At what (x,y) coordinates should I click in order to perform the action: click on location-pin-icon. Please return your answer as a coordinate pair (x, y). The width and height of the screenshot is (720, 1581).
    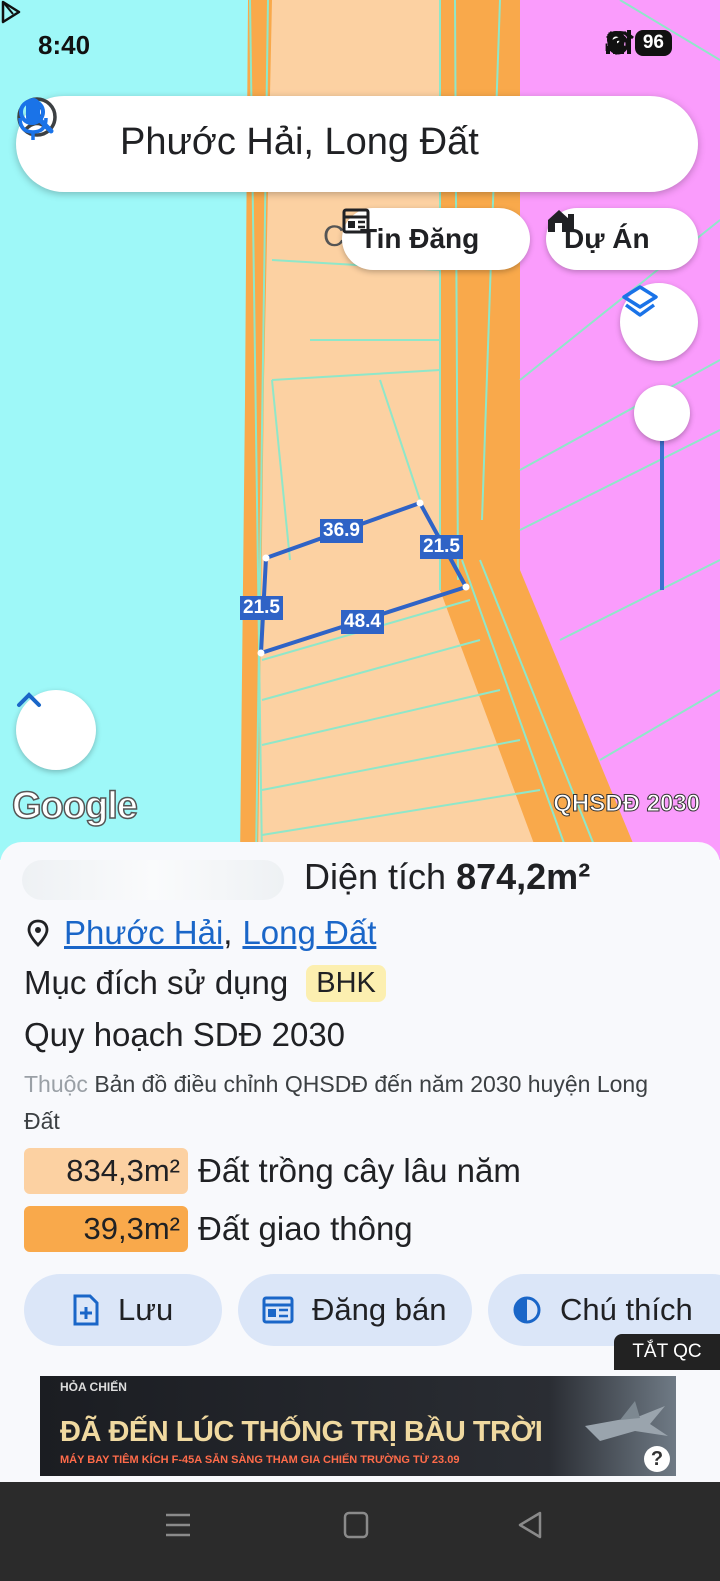
    Looking at the image, I should click on (38, 933).